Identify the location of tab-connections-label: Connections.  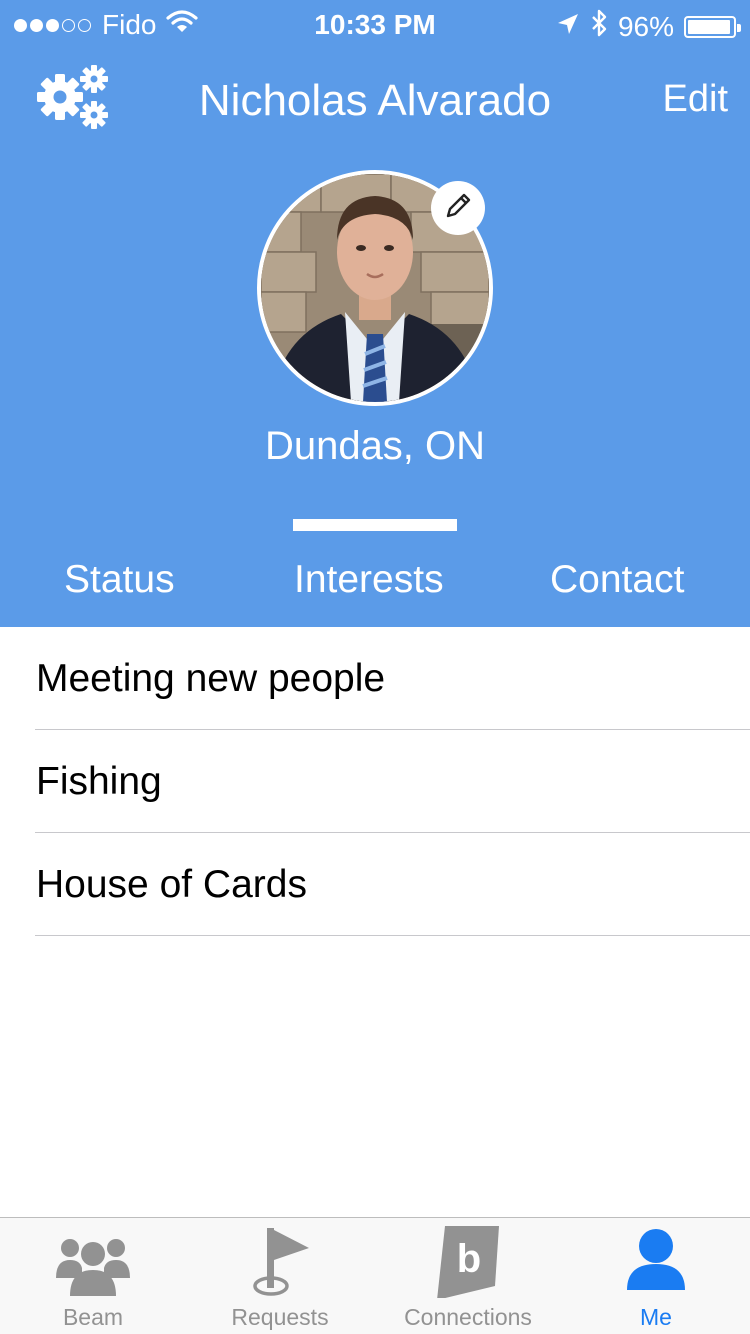
(468, 1317).